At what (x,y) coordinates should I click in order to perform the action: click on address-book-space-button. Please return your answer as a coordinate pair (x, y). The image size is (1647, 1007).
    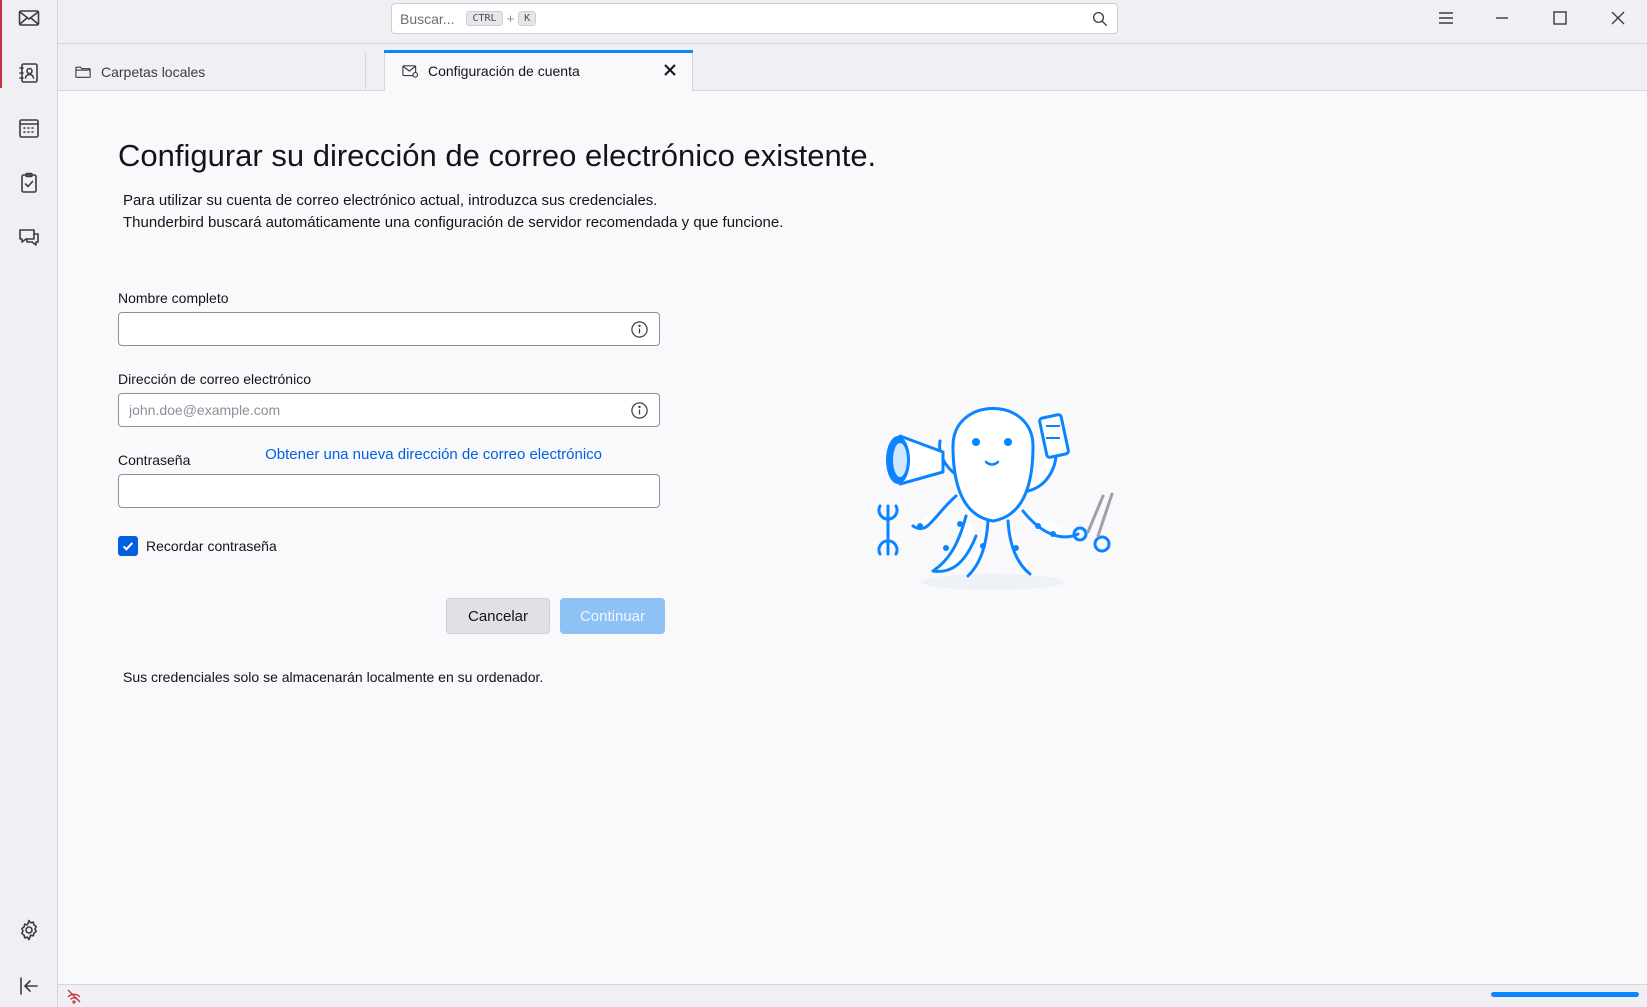
    Looking at the image, I should click on (29, 73).